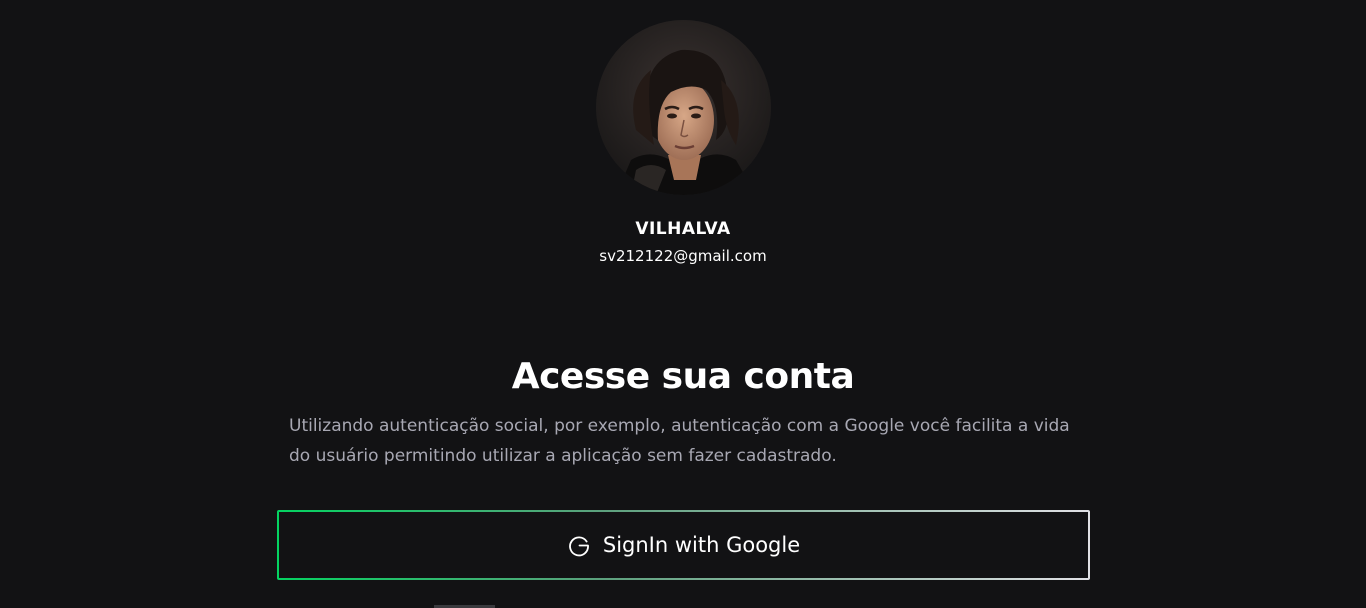 This screenshot has width=1366, height=608. Describe the element at coordinates (683, 229) in the screenshot. I see `user-name: VILHALVA` at that location.